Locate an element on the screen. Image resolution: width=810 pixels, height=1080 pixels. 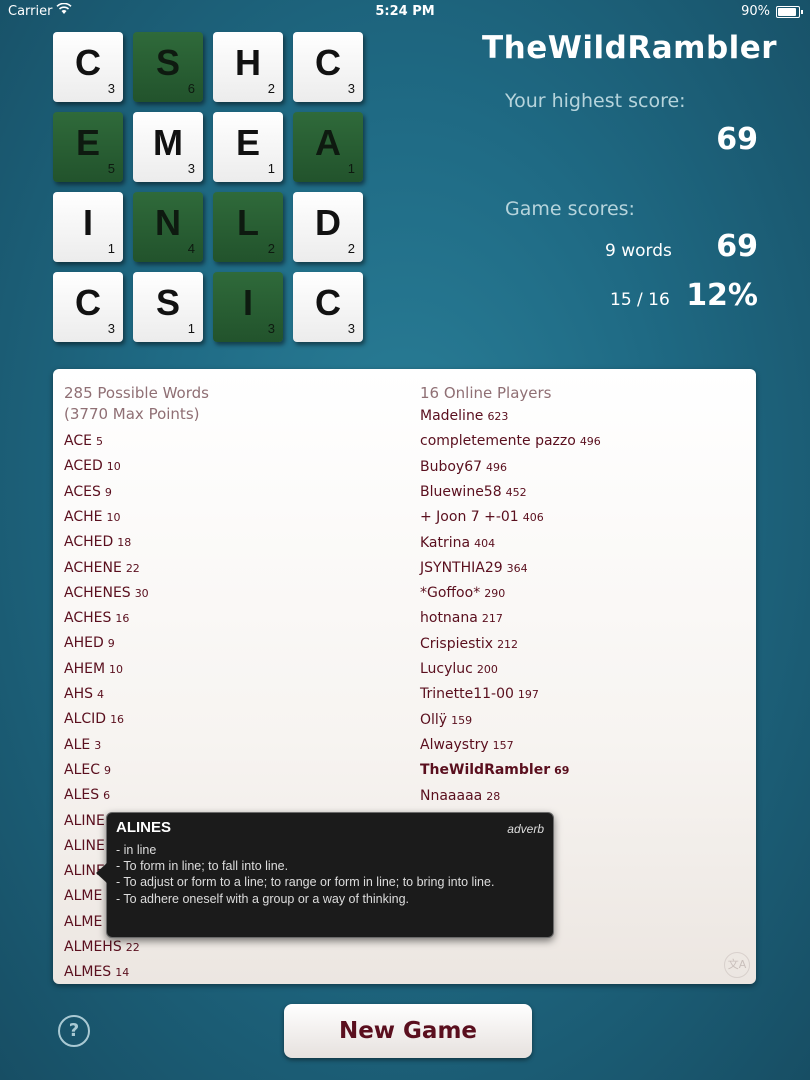
player-list-item: Alwaystry 157 is located at coordinates (467, 745).